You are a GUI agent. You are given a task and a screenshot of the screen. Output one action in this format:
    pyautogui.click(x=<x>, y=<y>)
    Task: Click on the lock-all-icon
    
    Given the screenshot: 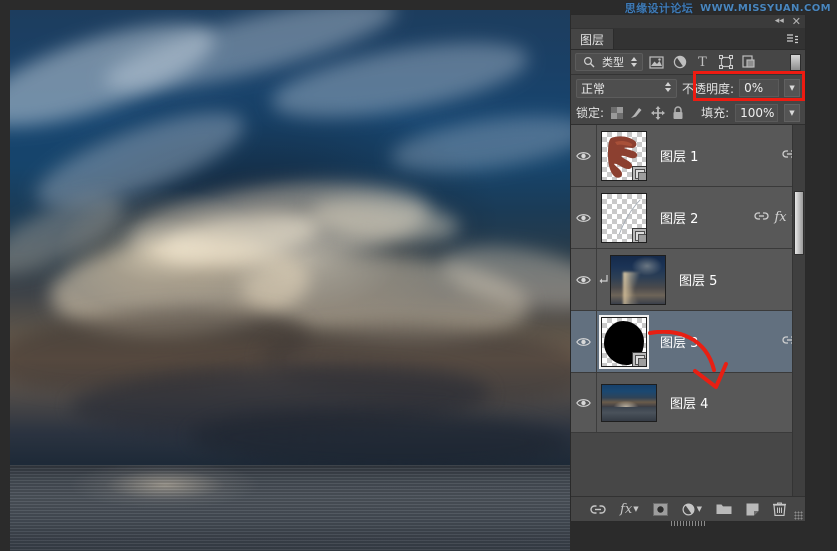 What is the action you would take?
    pyautogui.click(x=678, y=112)
    